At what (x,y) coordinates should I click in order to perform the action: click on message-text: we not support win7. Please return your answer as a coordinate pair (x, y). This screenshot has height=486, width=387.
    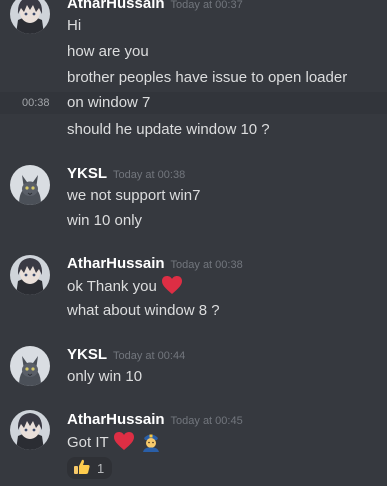
    Looking at the image, I should click on (134, 195).